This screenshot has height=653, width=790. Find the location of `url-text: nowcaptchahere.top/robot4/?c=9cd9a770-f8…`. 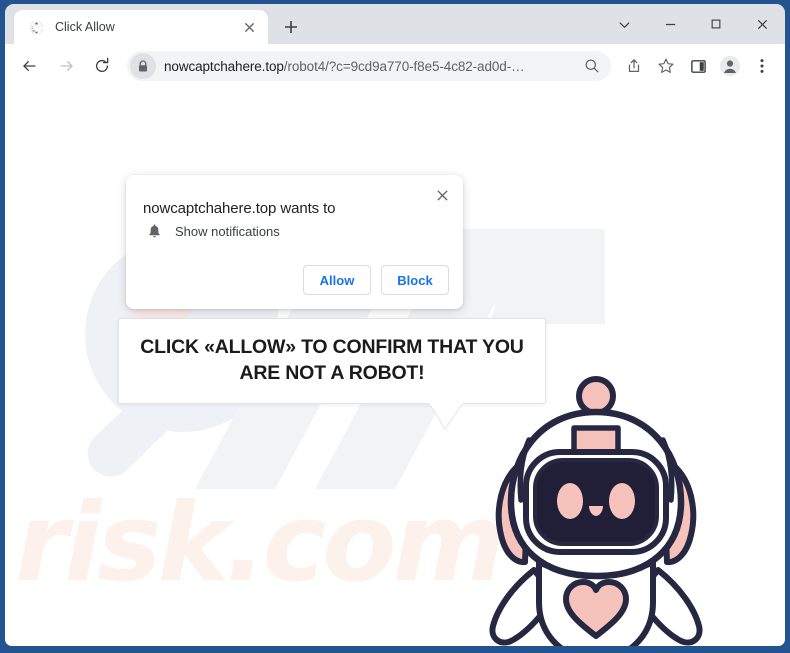

url-text: nowcaptchahere.top/robot4/?c=9cd9a770-f8… is located at coordinates (371, 66).